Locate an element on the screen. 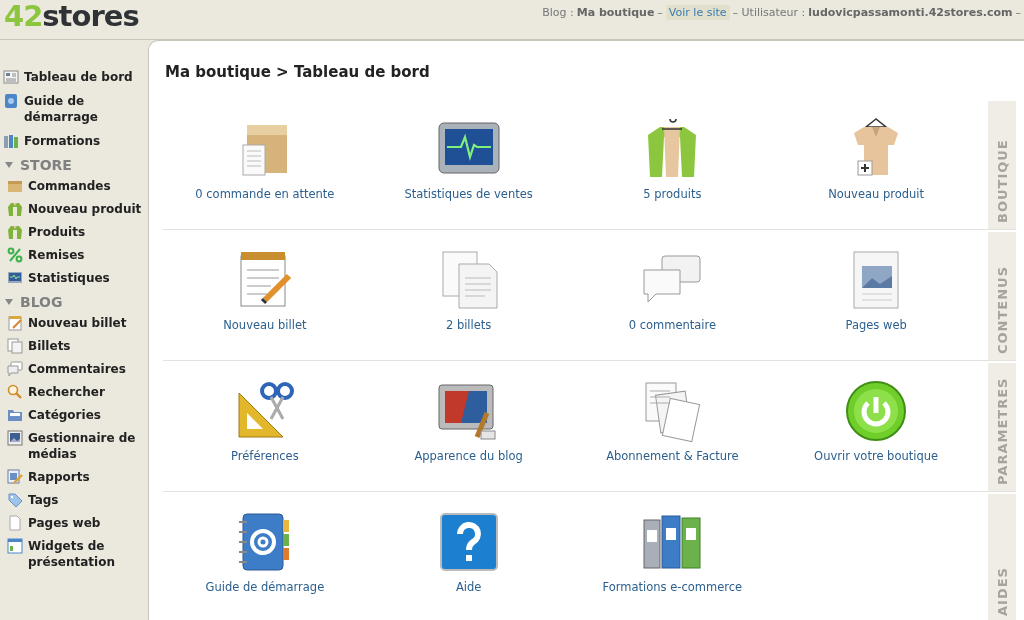 This screenshot has width=1024, height=620. folder-icon is located at coordinates (15, 415).